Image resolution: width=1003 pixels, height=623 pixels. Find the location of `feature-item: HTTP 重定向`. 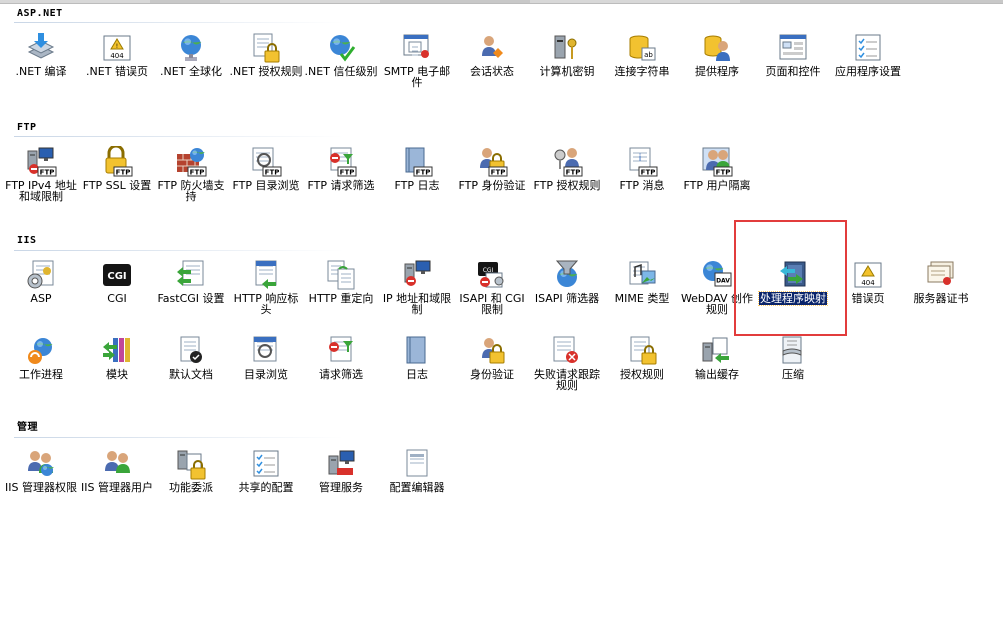

feature-item: HTTP 重定向 is located at coordinates (341, 289).